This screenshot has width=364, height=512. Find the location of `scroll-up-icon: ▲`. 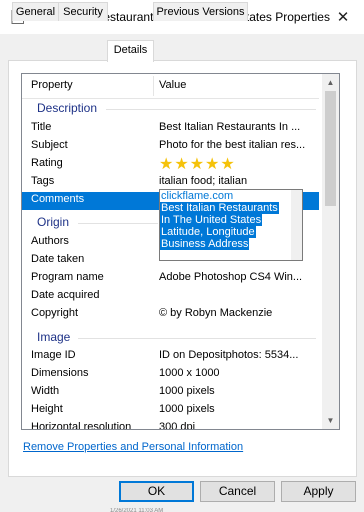

scroll-up-icon: ▲ is located at coordinates (330, 82).